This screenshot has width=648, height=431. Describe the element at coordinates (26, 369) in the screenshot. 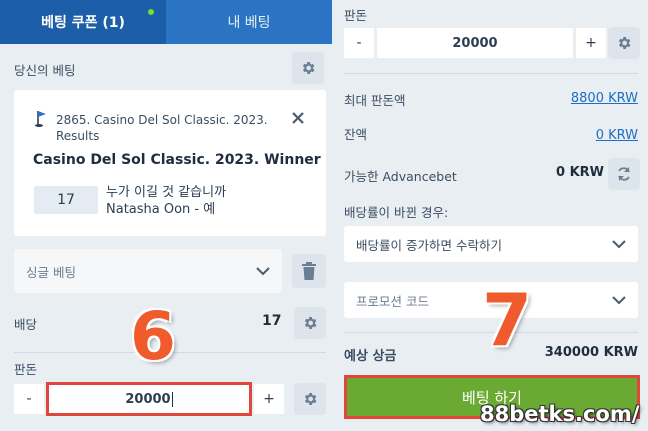

I see `stake-label: 판돈` at that location.